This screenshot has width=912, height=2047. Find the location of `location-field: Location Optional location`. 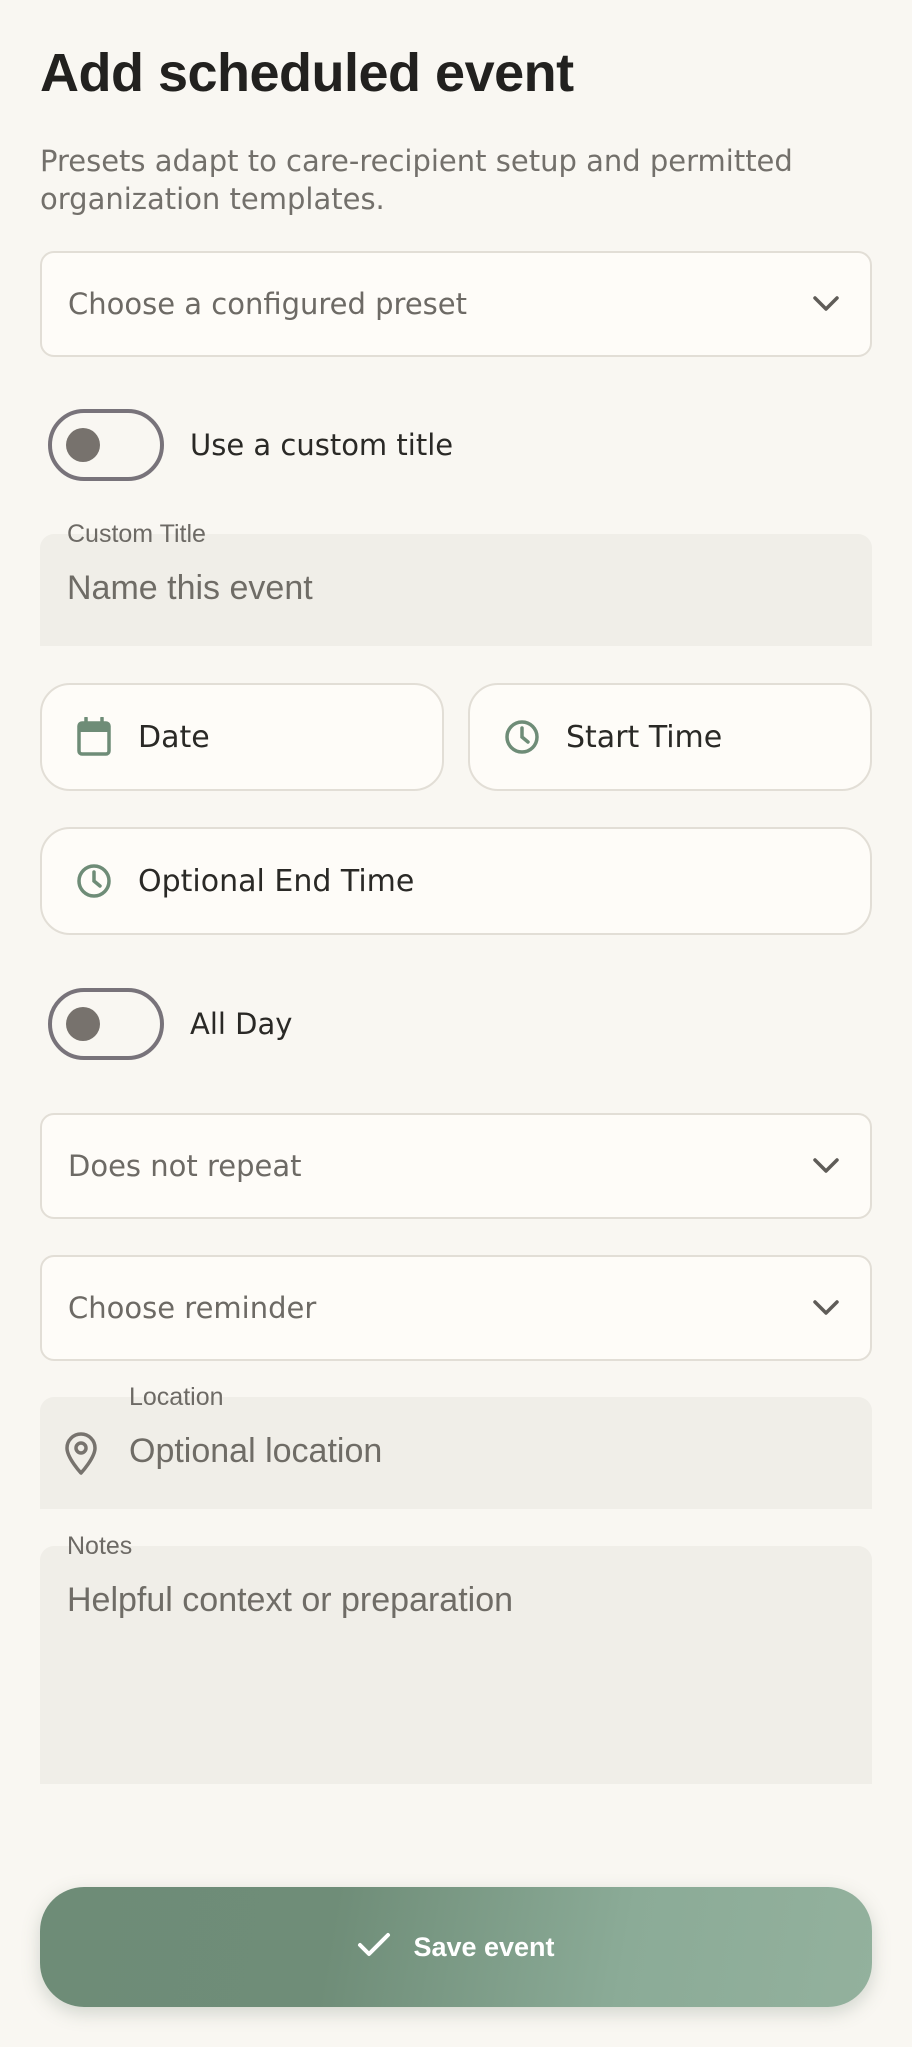

location-field: Location Optional location is located at coordinates (456, 1446).